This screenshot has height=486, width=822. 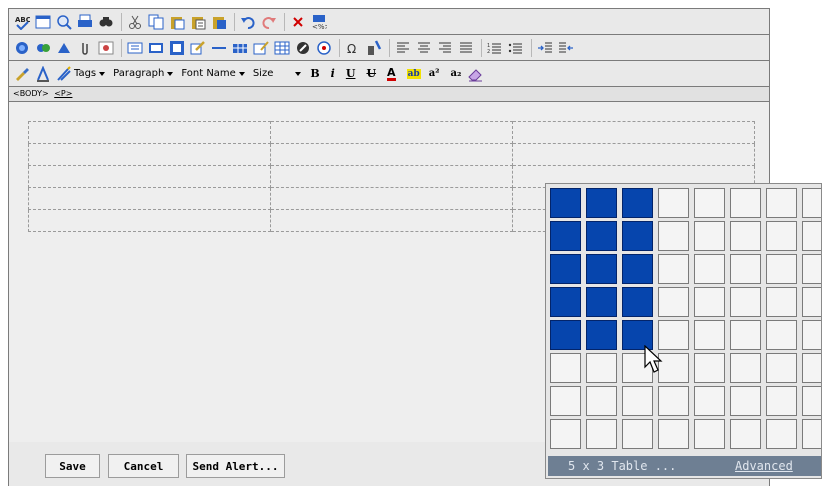 I want to click on insert-tag-icon: <%>, so click(x=319, y=22).